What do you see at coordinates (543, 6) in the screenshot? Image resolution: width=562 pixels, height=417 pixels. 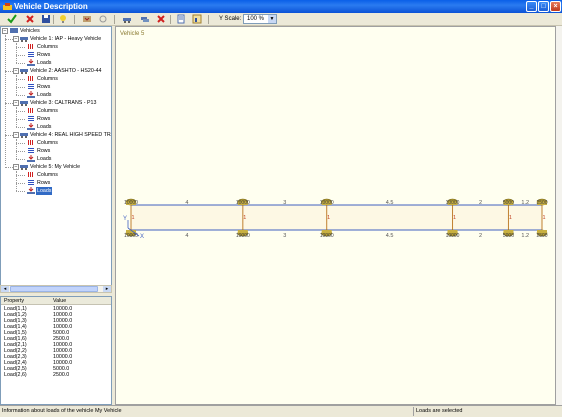 I see `maximize-button: □` at bounding box center [543, 6].